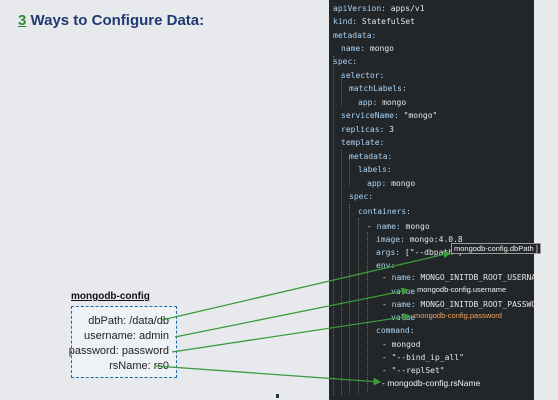 The image size is (558, 400). Describe the element at coordinates (379, 8) in the screenshot. I see `yaml-line: apiVersion: apps/v1` at that location.